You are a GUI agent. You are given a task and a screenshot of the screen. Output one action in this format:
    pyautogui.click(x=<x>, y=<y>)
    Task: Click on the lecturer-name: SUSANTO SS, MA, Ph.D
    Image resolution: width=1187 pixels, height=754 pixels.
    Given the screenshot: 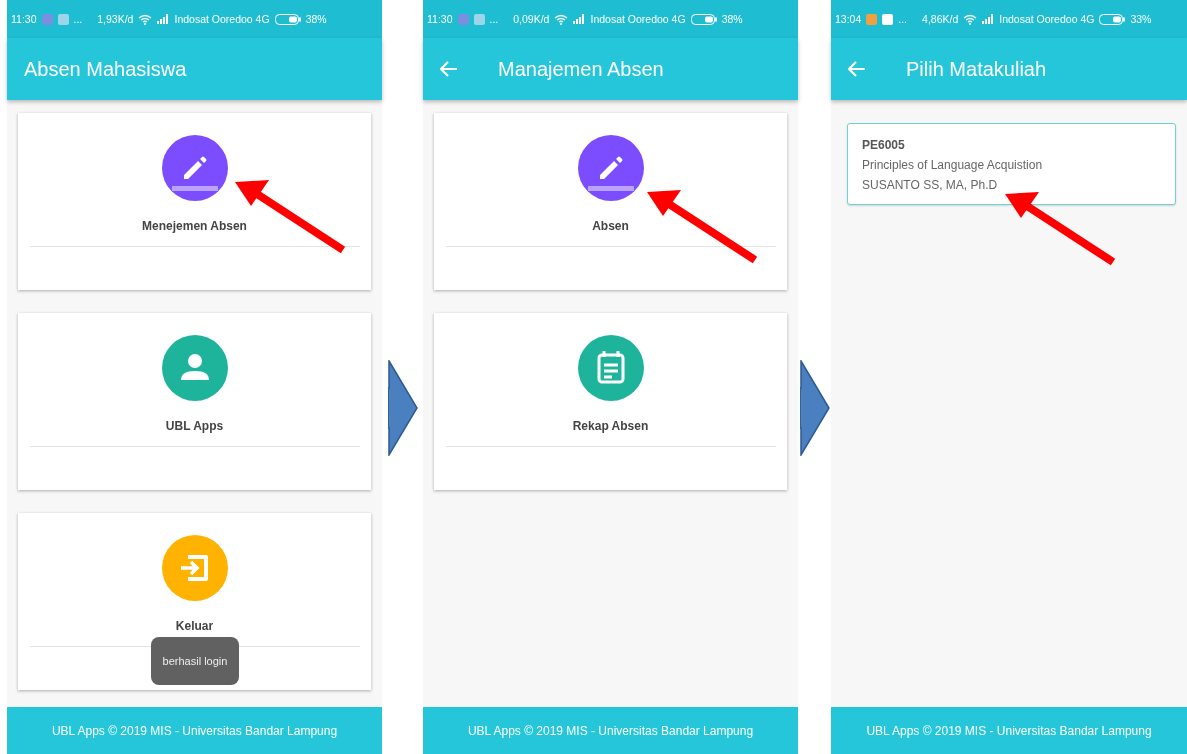 What is the action you would take?
    pyautogui.click(x=930, y=185)
    